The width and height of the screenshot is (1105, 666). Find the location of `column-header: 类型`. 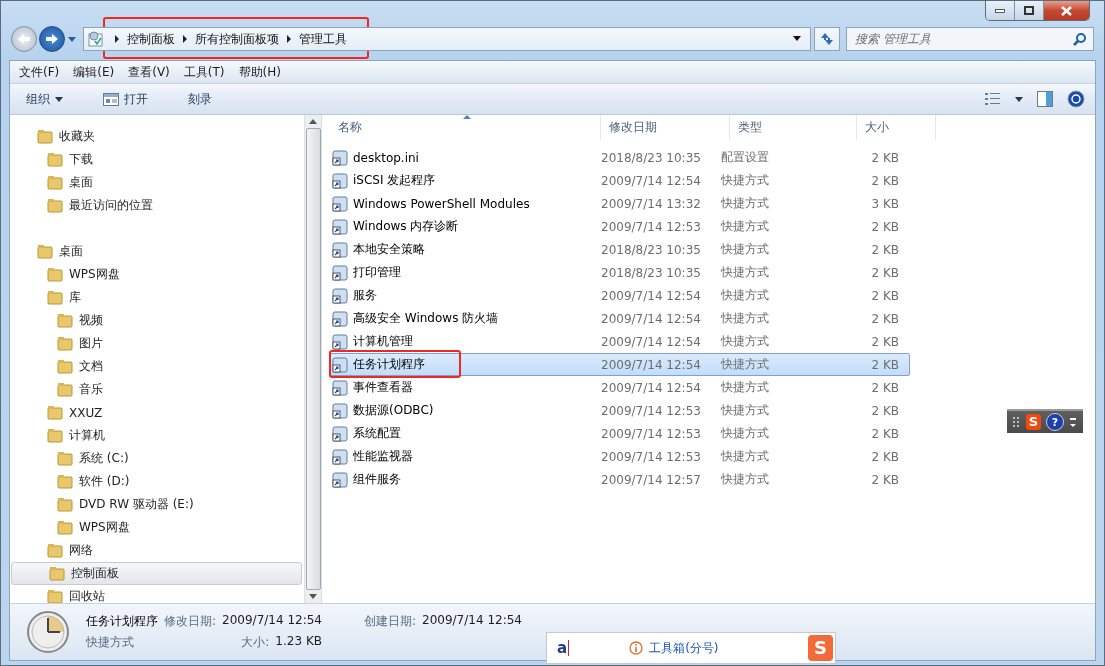

column-header: 类型 is located at coordinates (793, 127).